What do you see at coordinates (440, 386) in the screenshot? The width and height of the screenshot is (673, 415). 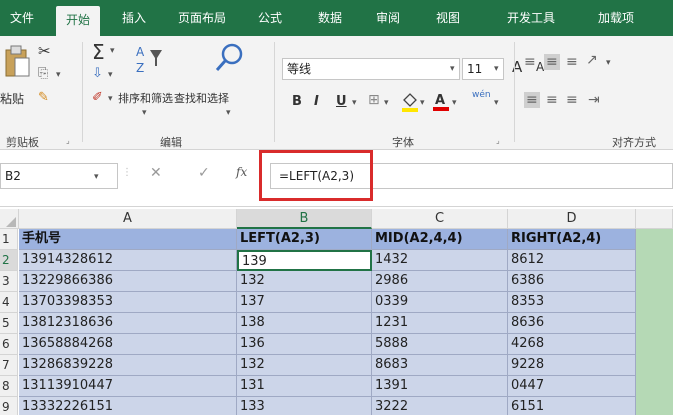 I see `table-cell: 1391` at bounding box center [440, 386].